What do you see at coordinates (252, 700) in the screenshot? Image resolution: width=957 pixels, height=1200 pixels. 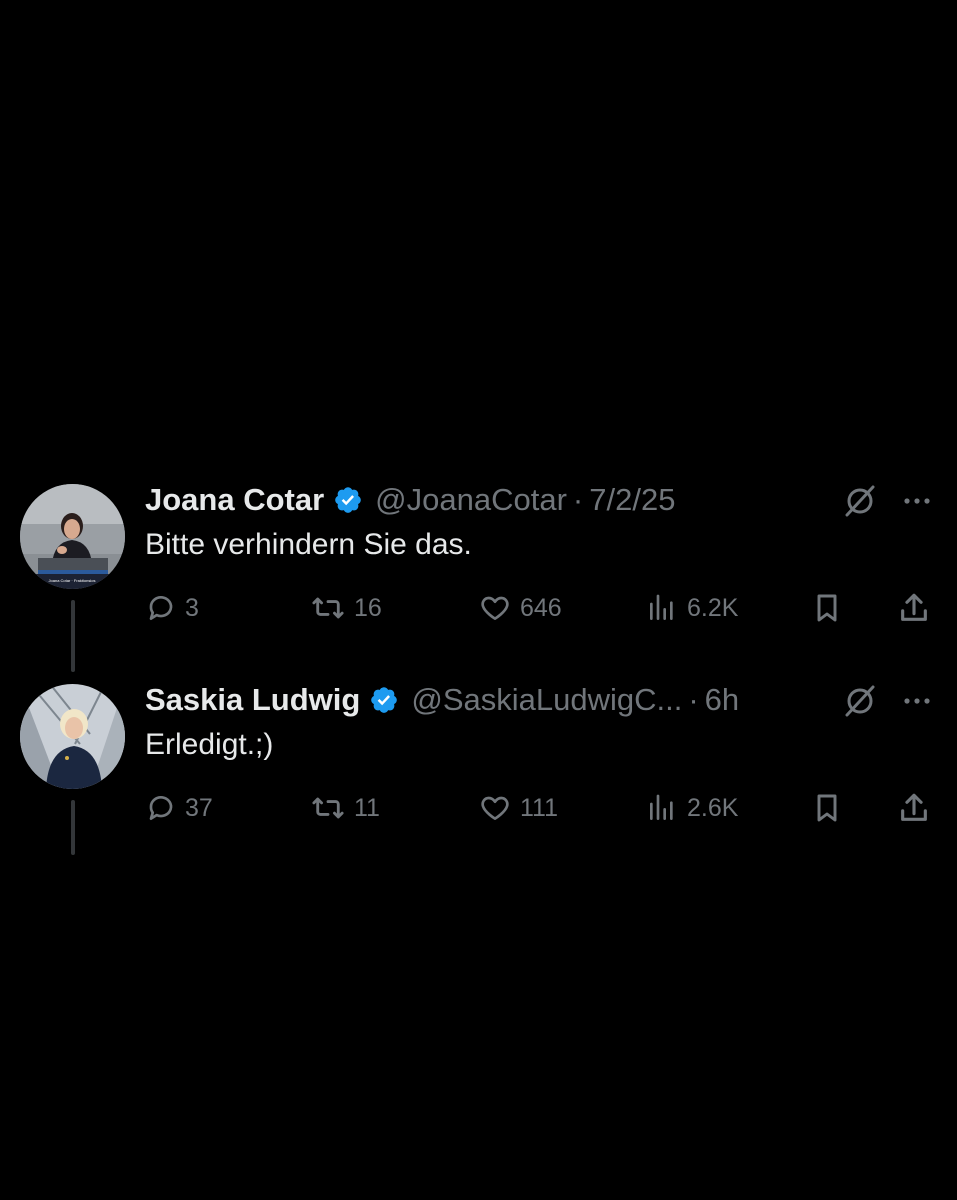 I see `display-name: Saskia Ludwig` at bounding box center [252, 700].